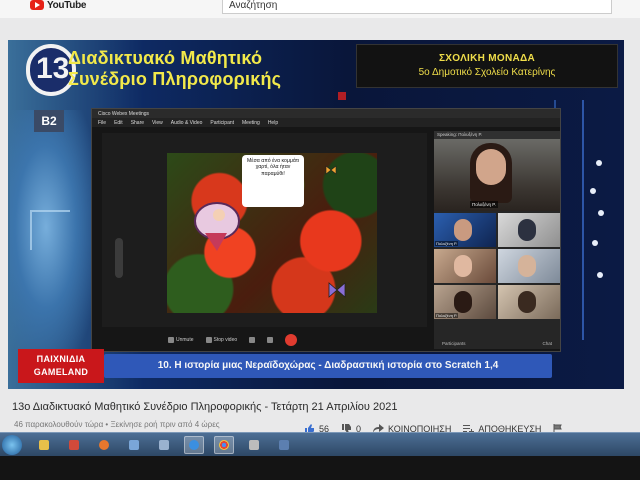 Image resolution: width=640 pixels, height=480 pixels. Describe the element at coordinates (497, 344) in the screenshot. I see `panel-footer: Participants Chat` at that location.